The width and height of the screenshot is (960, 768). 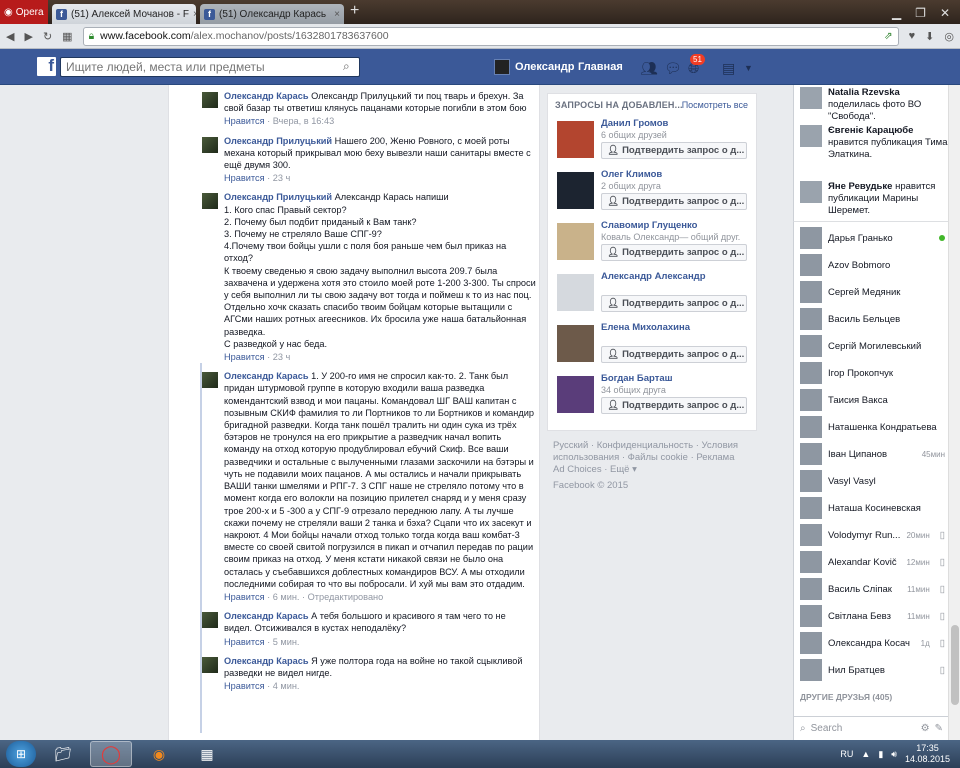 What do you see at coordinates (159, 754) in the screenshot?
I see `firefox-taskbar-icon: ◉` at bounding box center [159, 754].